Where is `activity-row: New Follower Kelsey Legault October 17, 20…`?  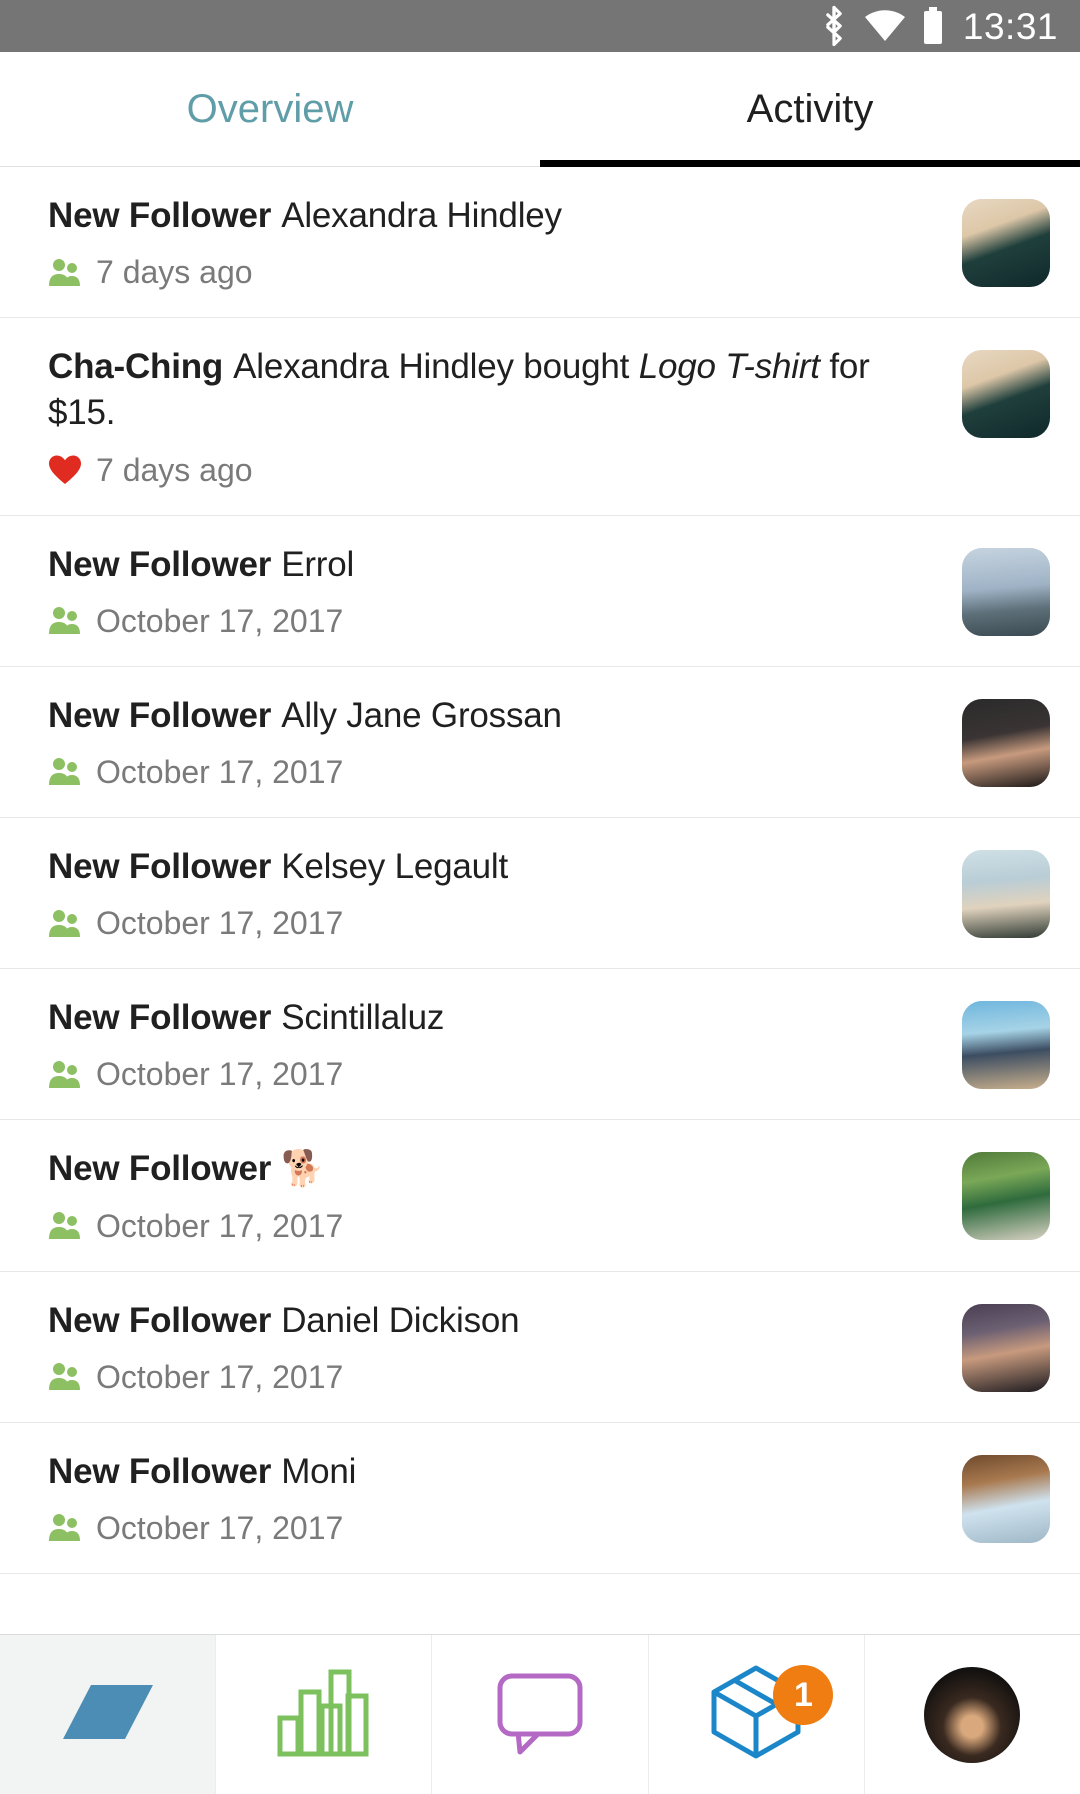 activity-row: New Follower Kelsey Legault October 17, 20… is located at coordinates (540, 894).